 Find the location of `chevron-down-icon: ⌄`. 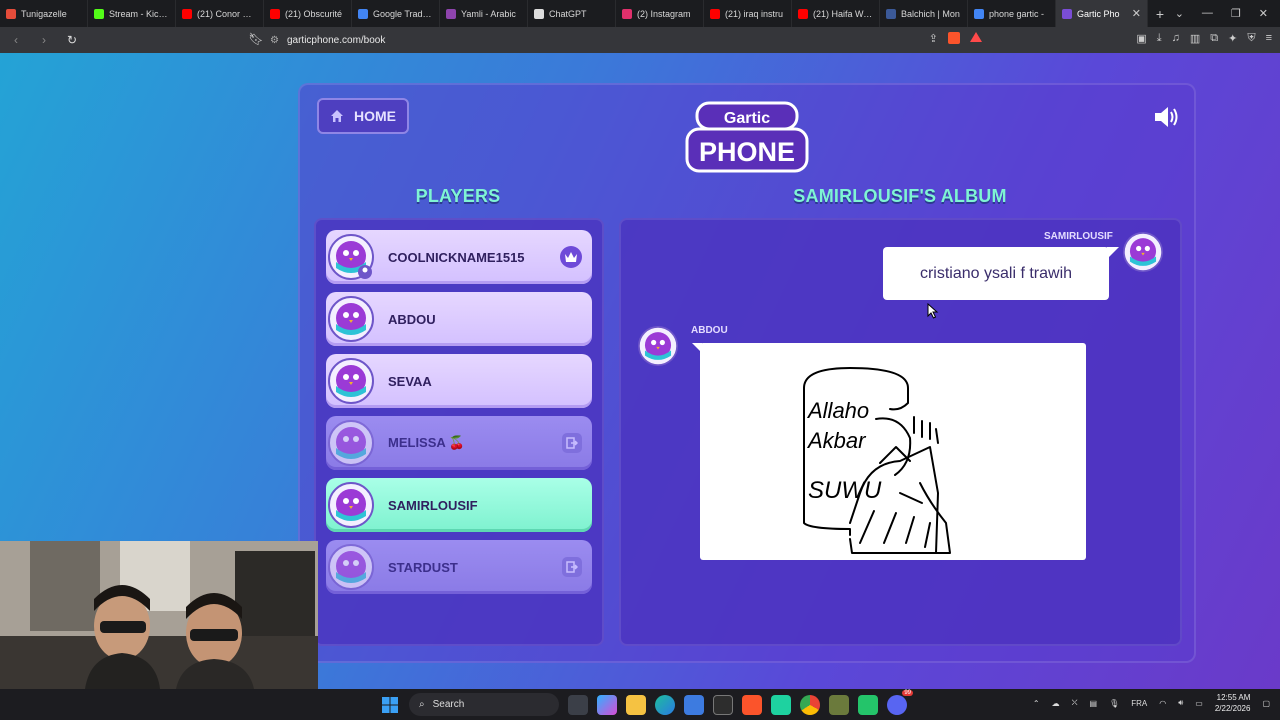

chevron-down-icon: ⌄ is located at coordinates (1179, 13).